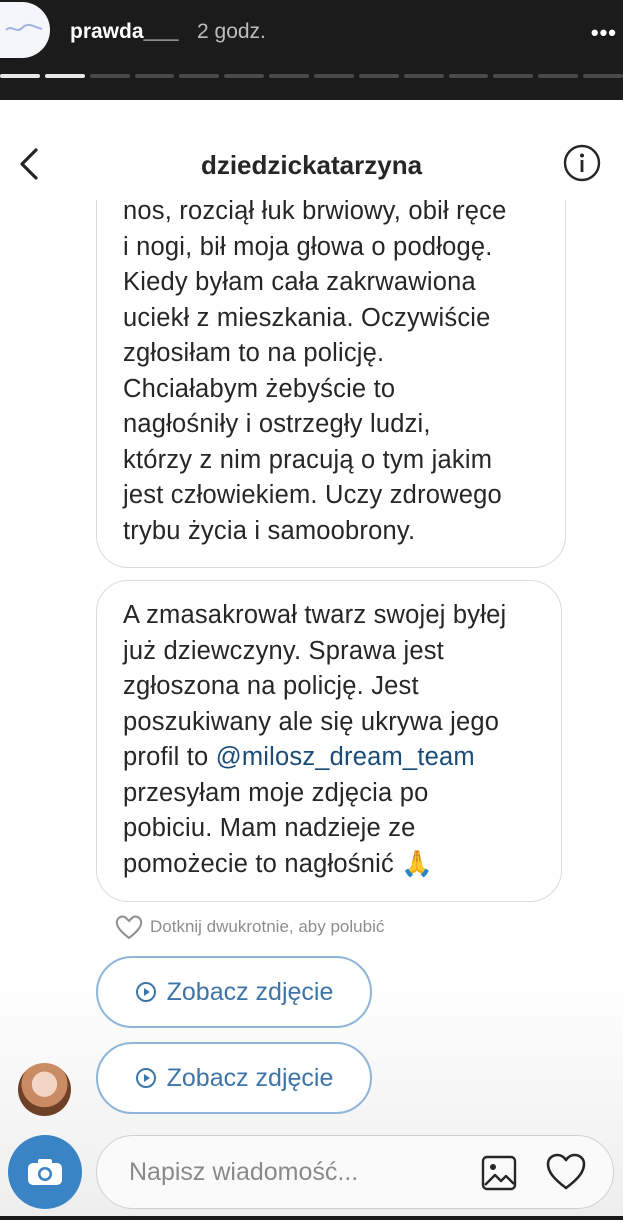 This screenshot has width=623, height=1220. Describe the element at coordinates (315, 615) in the screenshot. I see `message-line: A zmasakrował twarz swojej byłej` at that location.